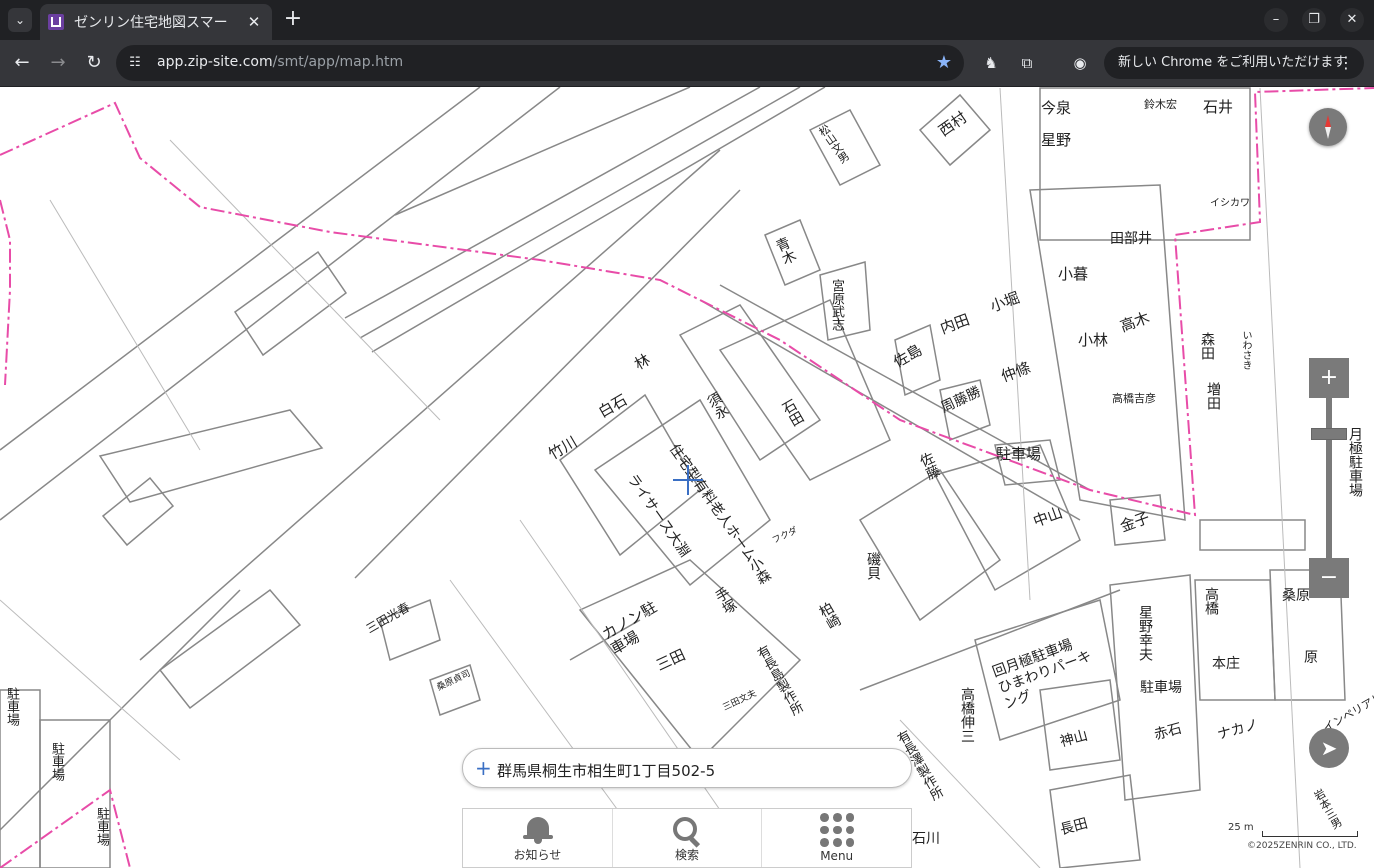 This screenshot has width=1374, height=868. Describe the element at coordinates (836, 305) in the screenshot. I see `map-label: 宮原武志` at that location.